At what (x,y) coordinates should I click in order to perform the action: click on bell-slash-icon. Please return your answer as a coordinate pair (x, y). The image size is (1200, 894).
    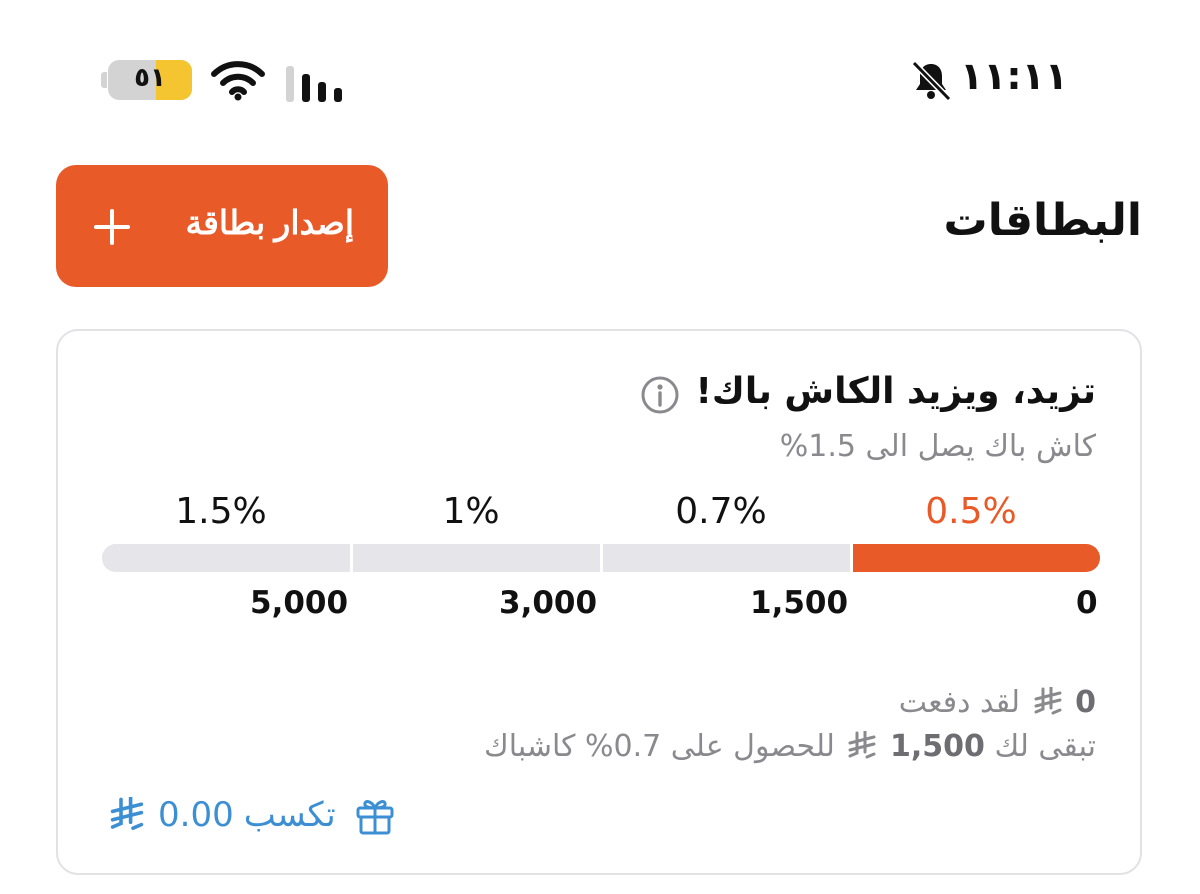
    Looking at the image, I should click on (931, 81).